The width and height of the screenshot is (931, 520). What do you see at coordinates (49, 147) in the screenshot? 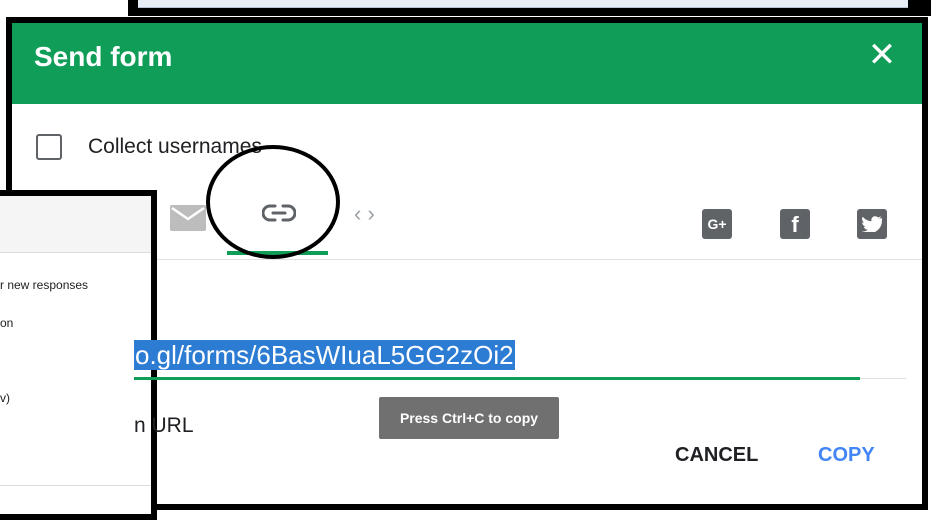
I see `collect-usernames-checkbox` at bounding box center [49, 147].